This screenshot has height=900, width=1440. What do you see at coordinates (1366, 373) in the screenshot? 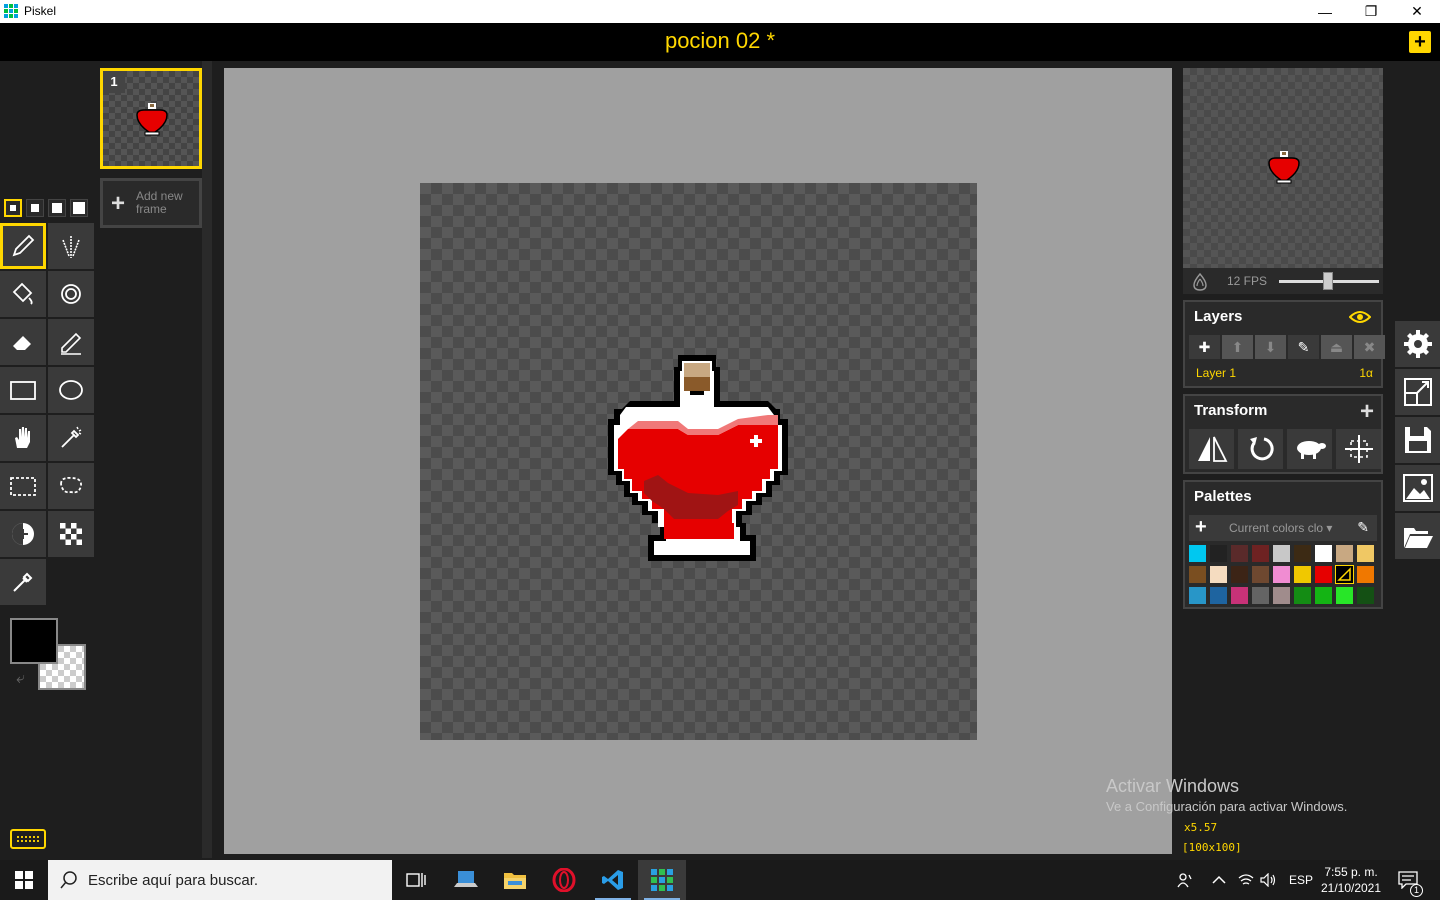
I see `layer-opacity: 1α` at bounding box center [1366, 373].